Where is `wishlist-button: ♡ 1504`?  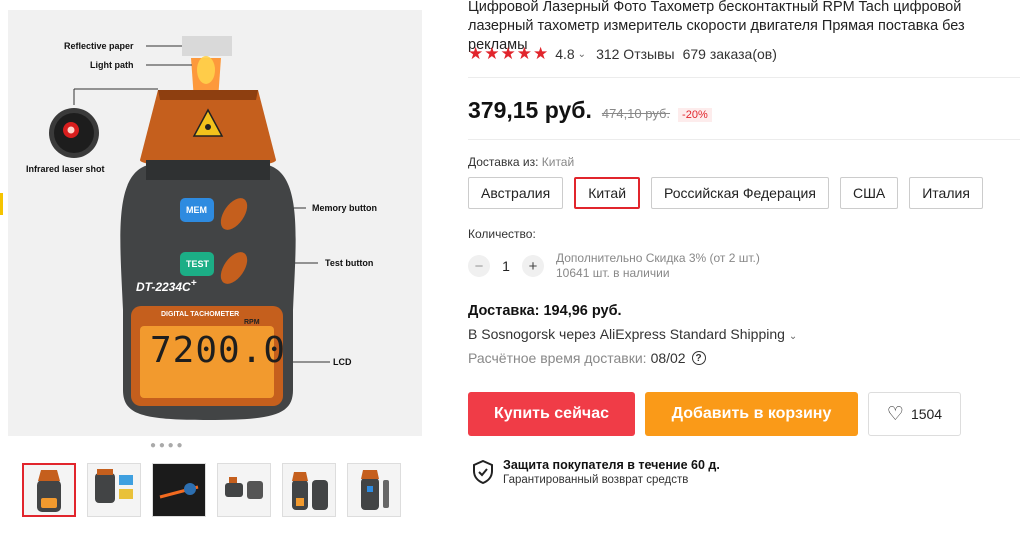 wishlist-button: ♡ 1504 is located at coordinates (914, 414).